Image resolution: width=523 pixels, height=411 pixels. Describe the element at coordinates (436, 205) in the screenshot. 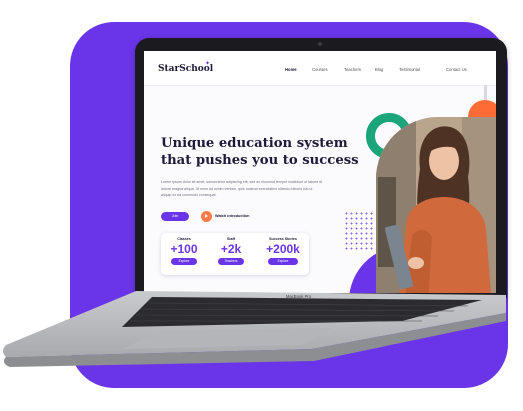

I see `student-photo` at that location.